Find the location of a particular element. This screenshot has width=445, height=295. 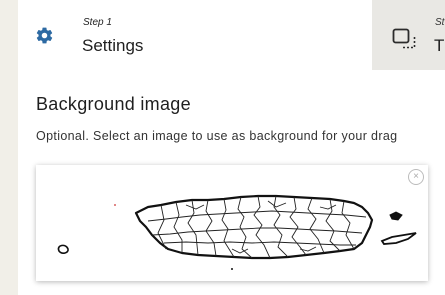

gear-icon is located at coordinates (44, 35).